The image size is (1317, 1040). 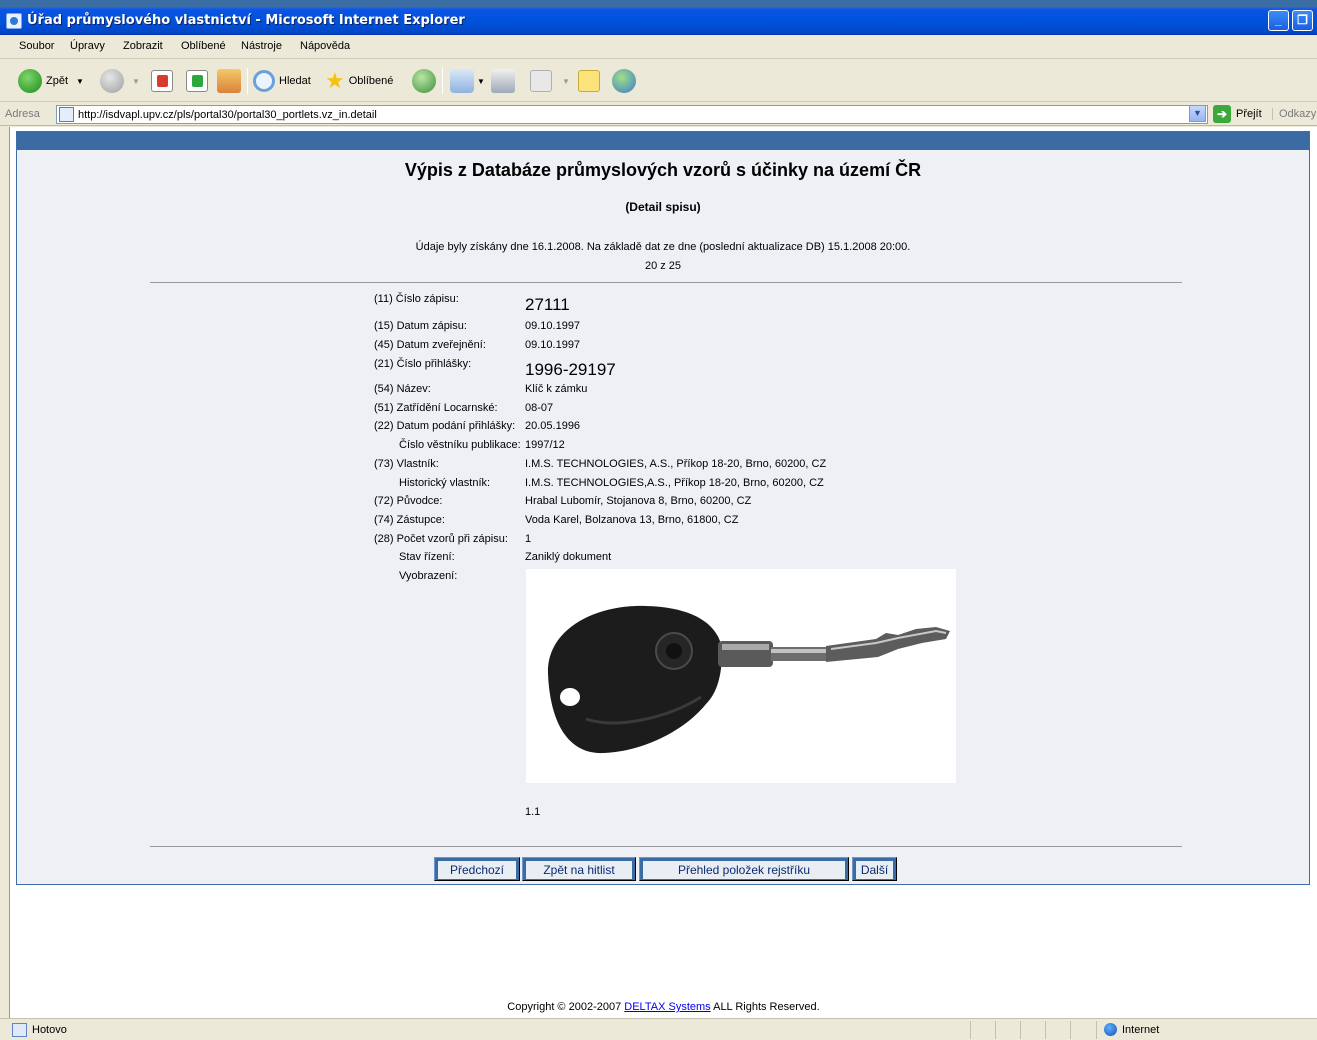 I want to click on stop-button, so click(x=162, y=81).